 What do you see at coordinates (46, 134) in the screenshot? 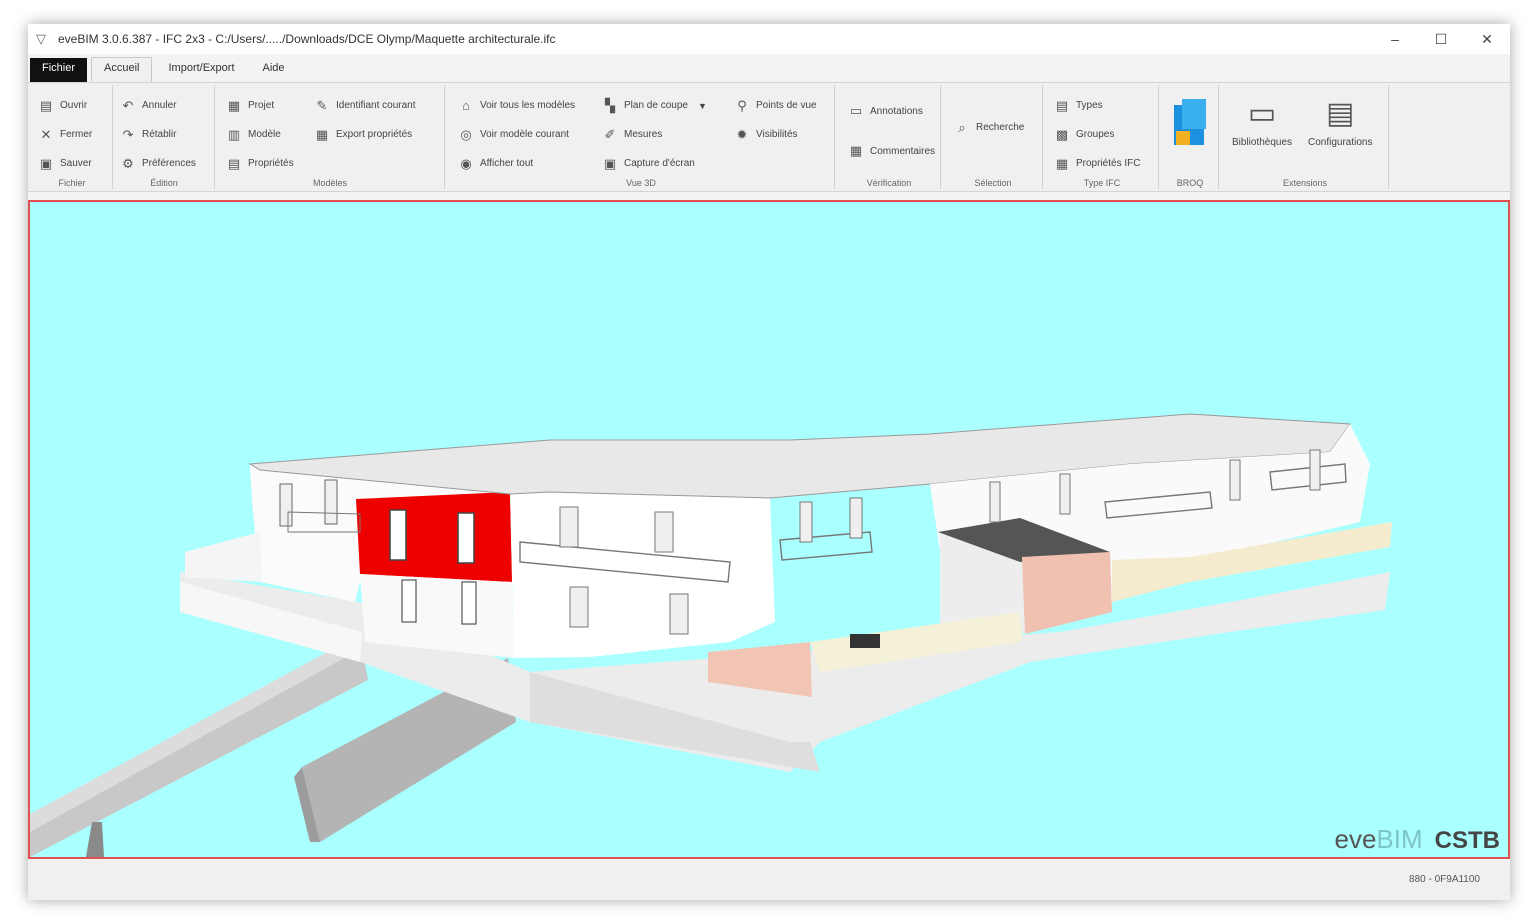
I see `close-icon: ✕` at bounding box center [46, 134].